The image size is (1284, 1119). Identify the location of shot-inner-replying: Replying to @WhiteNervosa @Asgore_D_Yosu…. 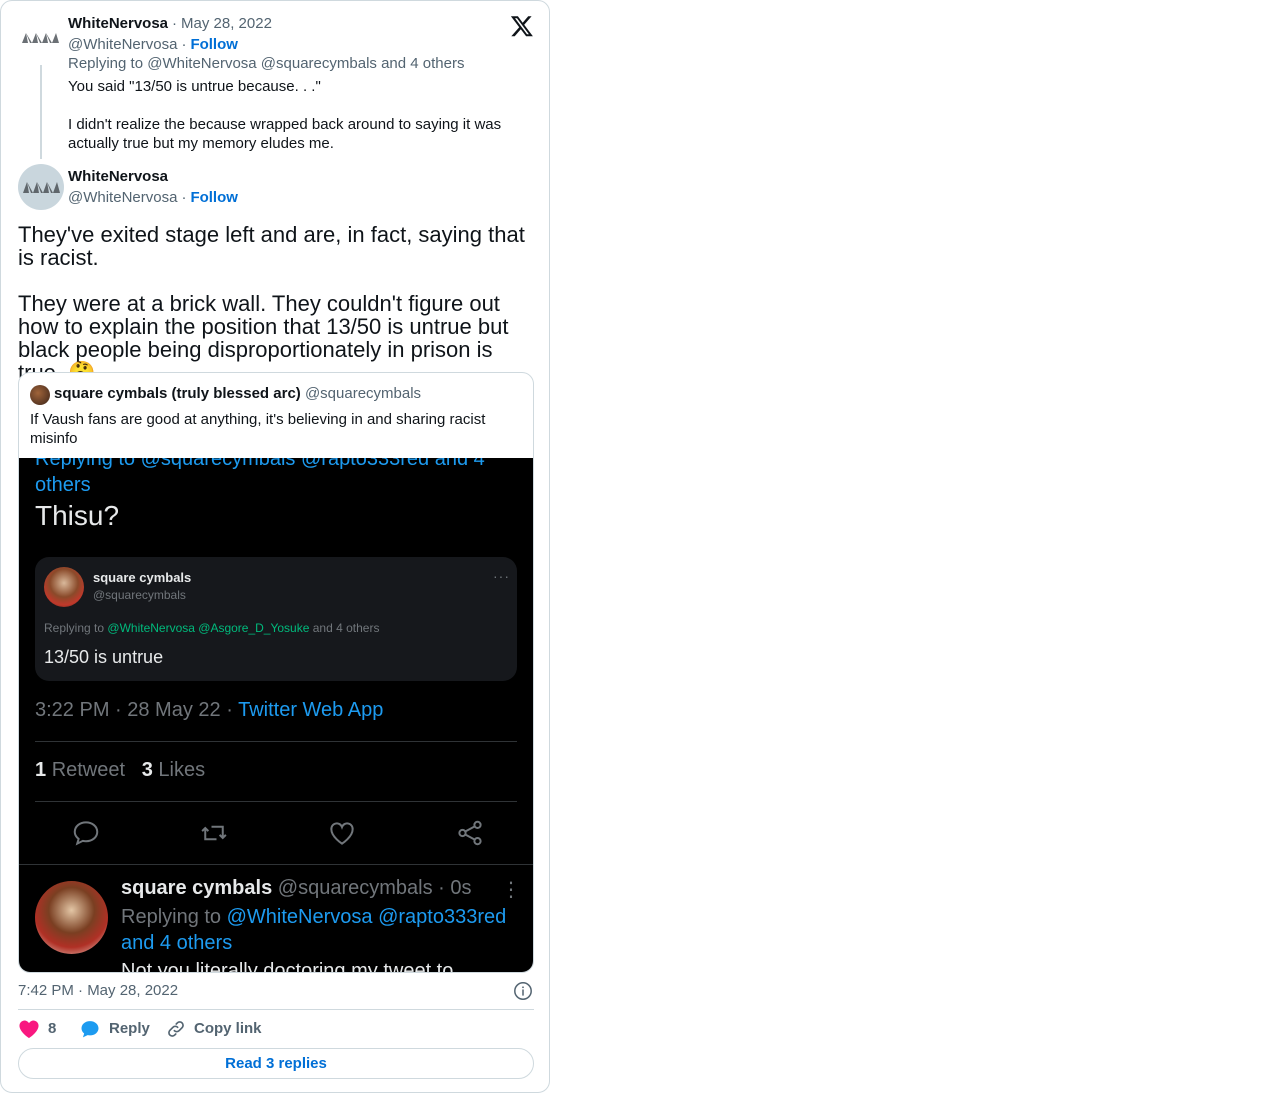
(211, 628).